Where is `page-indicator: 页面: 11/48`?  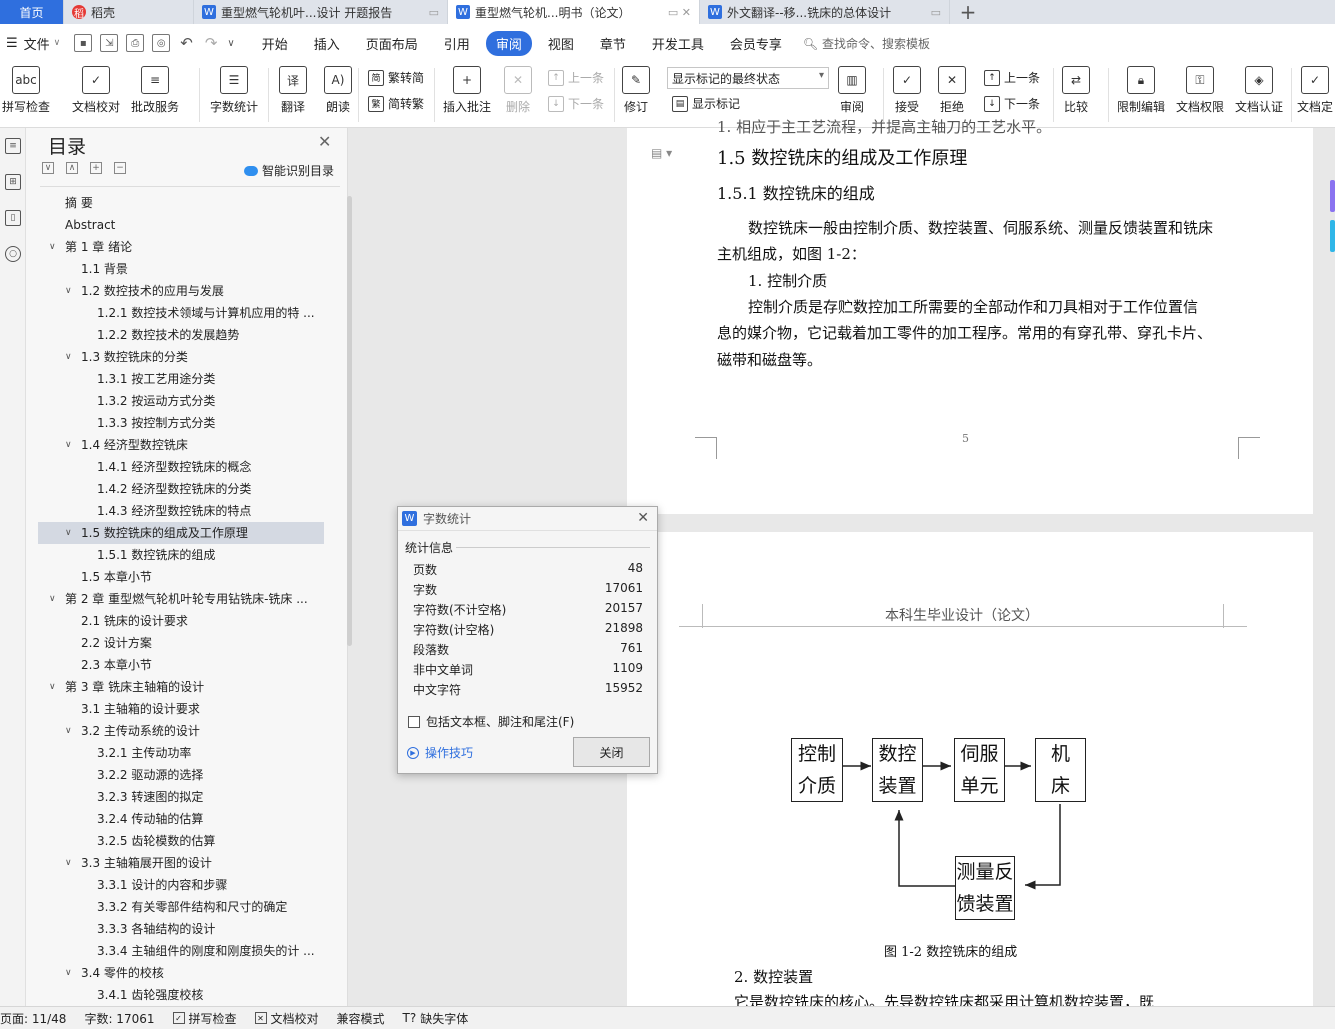
page-indicator: 页面: 11/48 is located at coordinates (33, 1018).